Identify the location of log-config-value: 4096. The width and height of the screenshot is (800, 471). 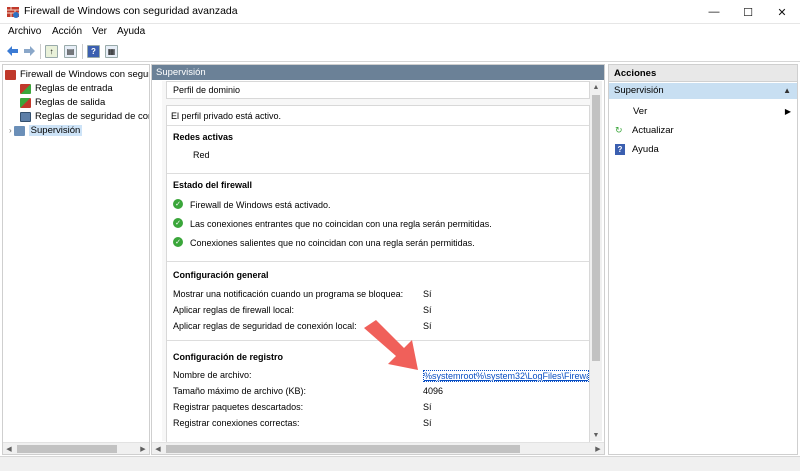
(433, 391).